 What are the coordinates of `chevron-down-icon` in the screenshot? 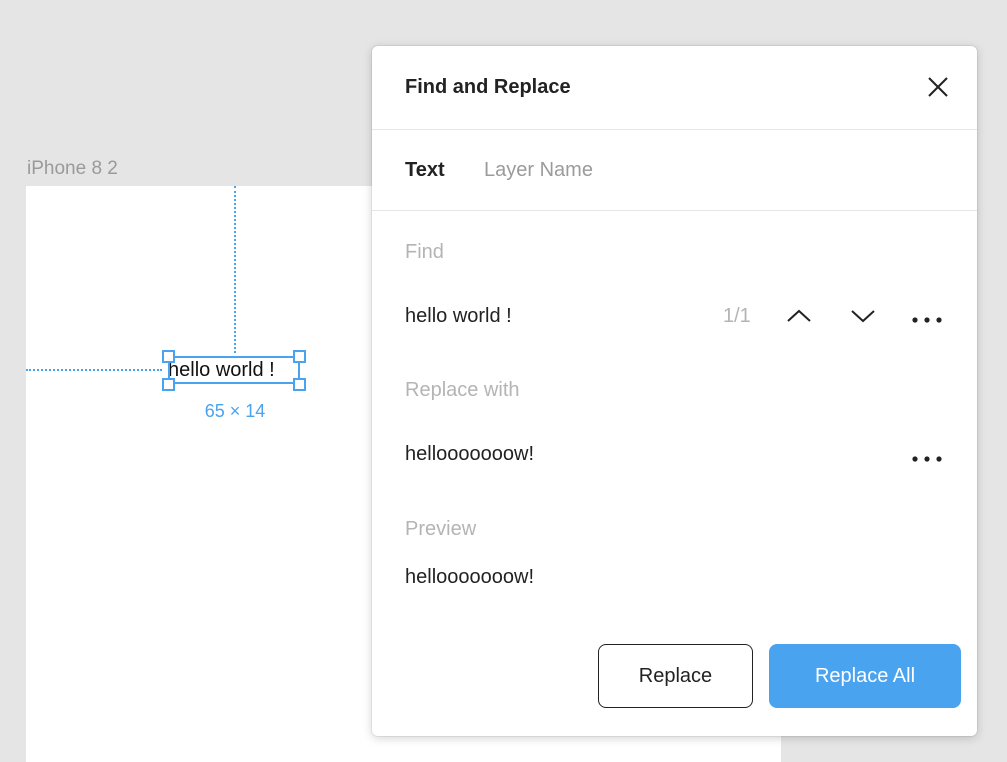 It's located at (863, 316).